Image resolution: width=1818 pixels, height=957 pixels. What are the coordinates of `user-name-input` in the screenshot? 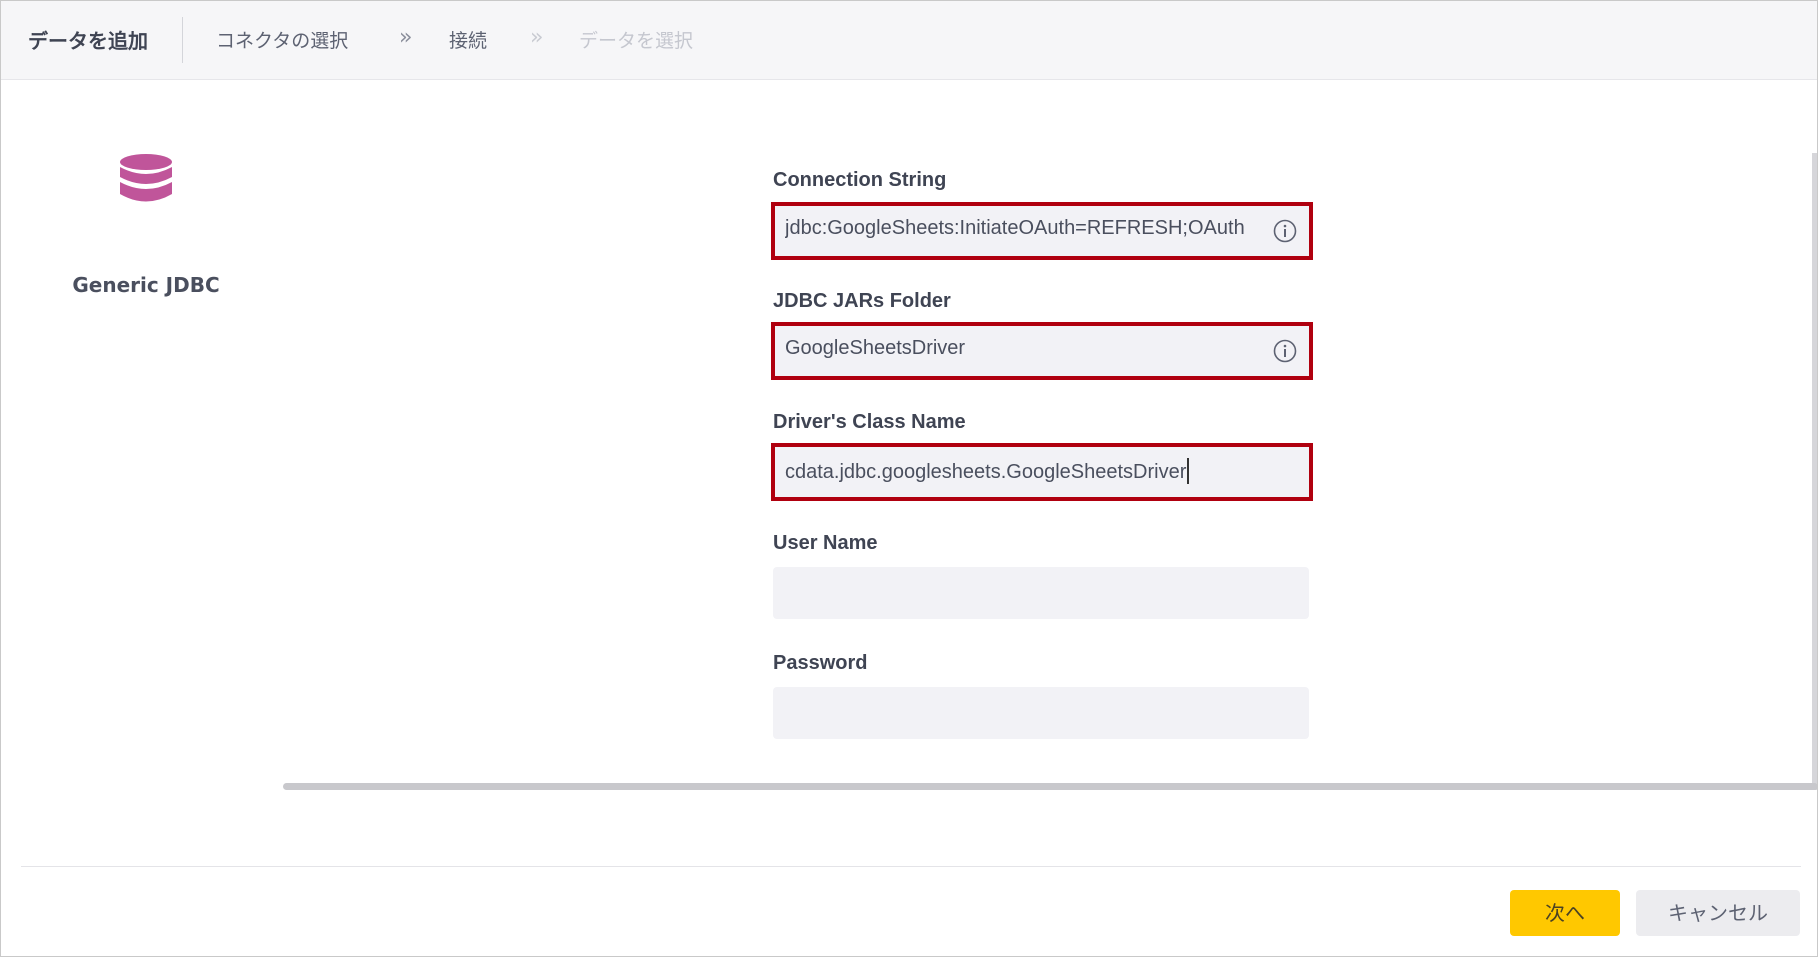 It's located at (1041, 593).